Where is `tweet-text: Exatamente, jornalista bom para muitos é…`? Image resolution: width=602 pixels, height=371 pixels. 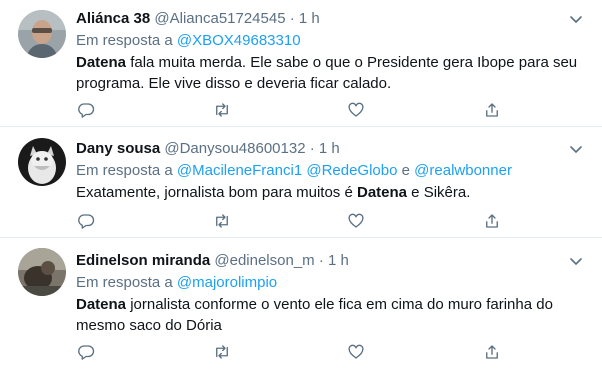 tweet-text: Exatamente, jornalista bom para muitos é… is located at coordinates (332, 192).